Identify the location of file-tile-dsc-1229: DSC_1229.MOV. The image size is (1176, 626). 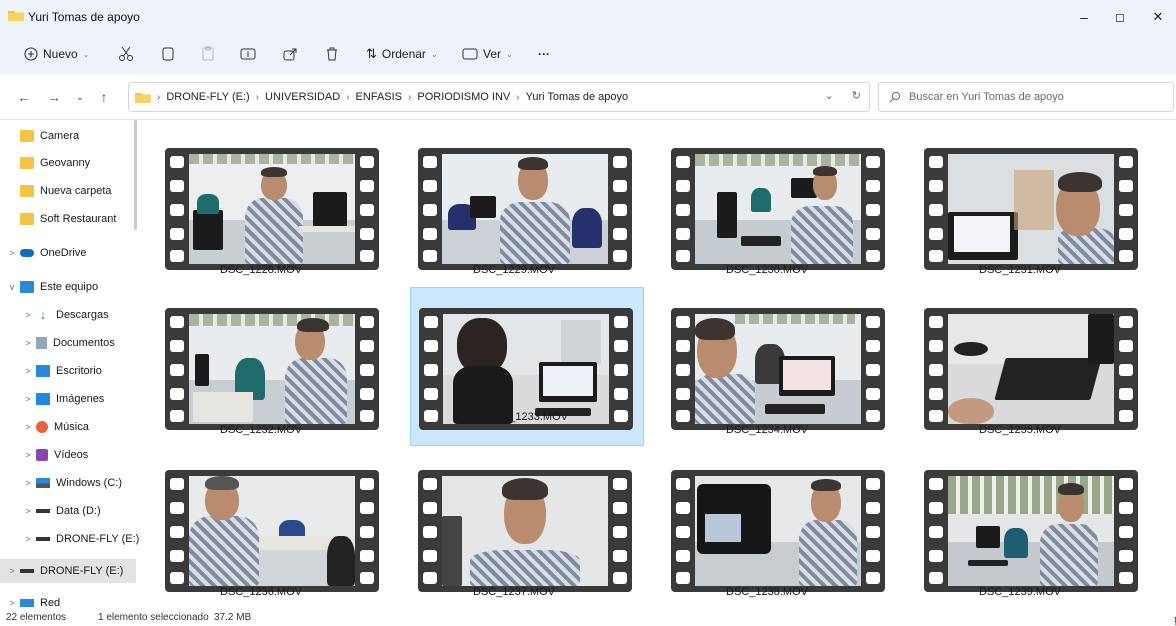
(515, 219).